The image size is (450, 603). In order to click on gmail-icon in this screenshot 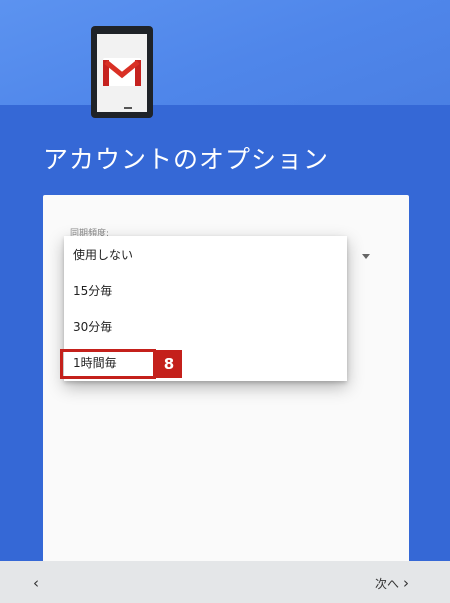, I will do `click(122, 72)`.